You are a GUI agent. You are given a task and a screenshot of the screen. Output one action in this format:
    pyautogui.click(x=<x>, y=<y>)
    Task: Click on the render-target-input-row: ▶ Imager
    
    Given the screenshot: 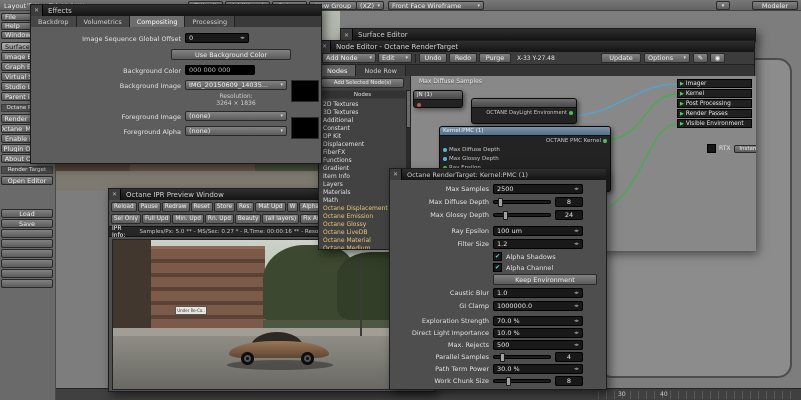 What is the action you would take?
    pyautogui.click(x=714, y=83)
    